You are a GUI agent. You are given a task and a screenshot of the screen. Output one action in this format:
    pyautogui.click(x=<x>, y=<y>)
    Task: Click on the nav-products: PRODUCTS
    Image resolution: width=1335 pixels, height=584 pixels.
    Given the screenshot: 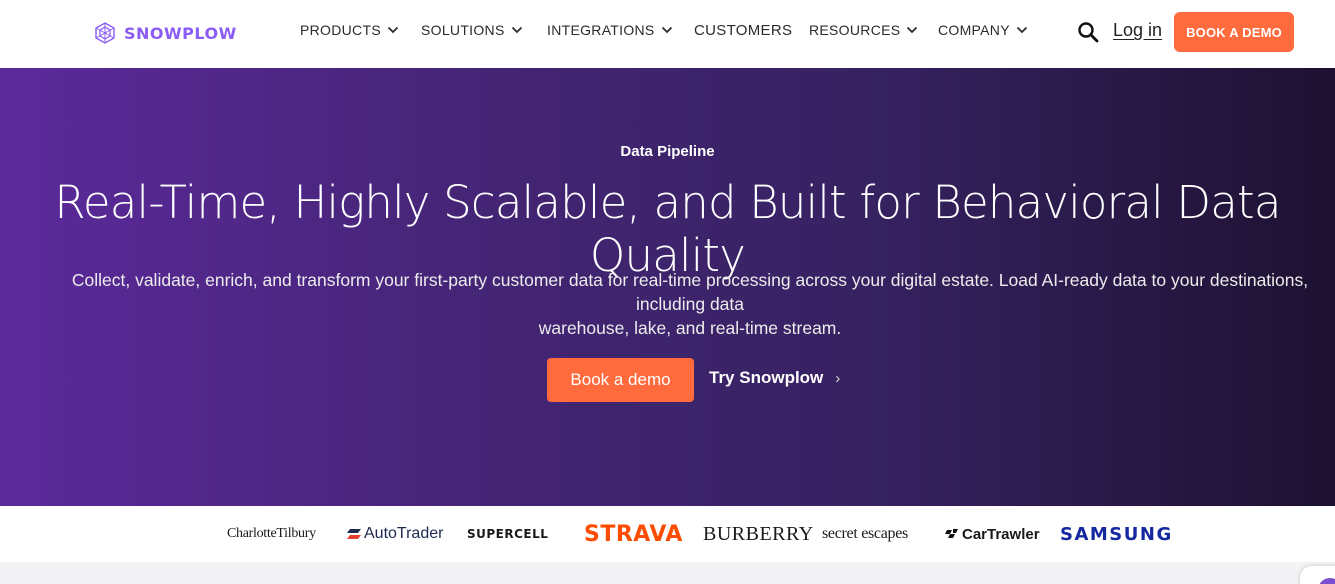 What is the action you would take?
    pyautogui.click(x=349, y=30)
    